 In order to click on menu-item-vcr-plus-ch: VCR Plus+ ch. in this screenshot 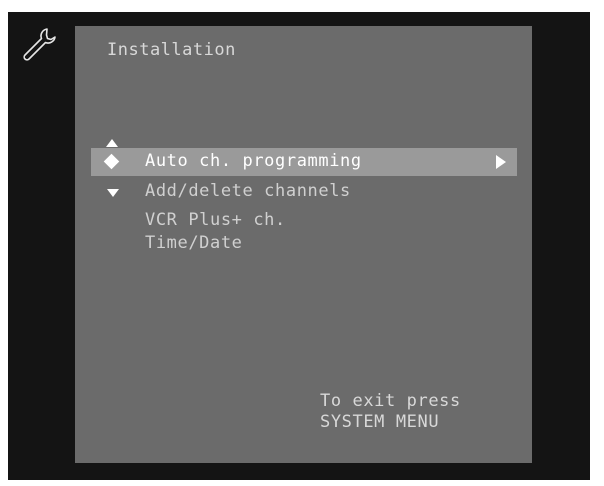, I will do `click(215, 220)`.